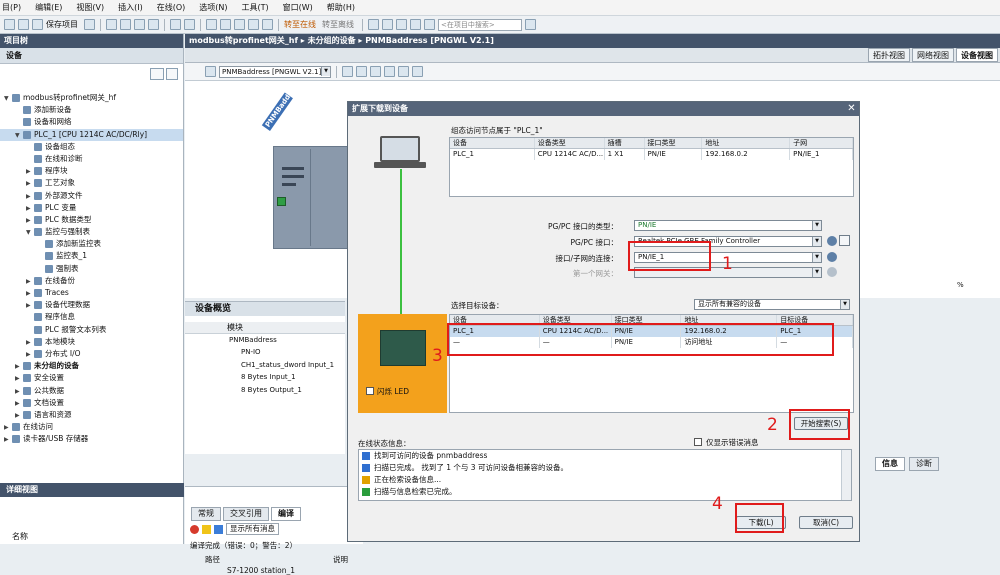  I want to click on module-icon, so click(389, 71).